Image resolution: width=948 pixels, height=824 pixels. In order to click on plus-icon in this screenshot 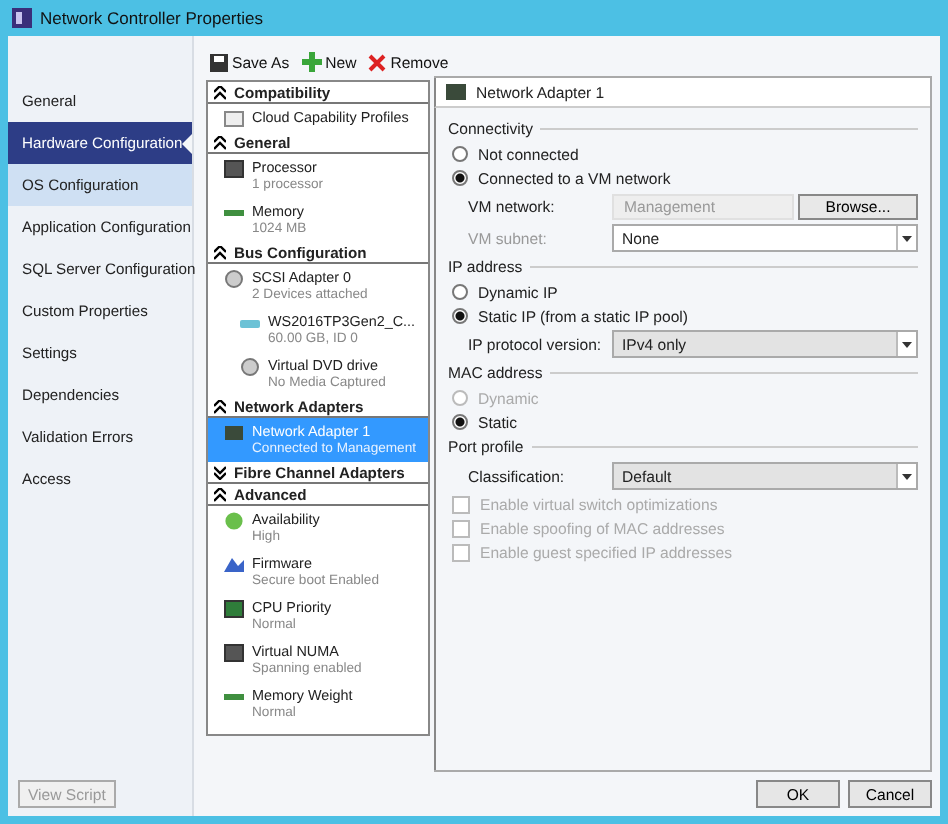, I will do `click(311, 62)`.